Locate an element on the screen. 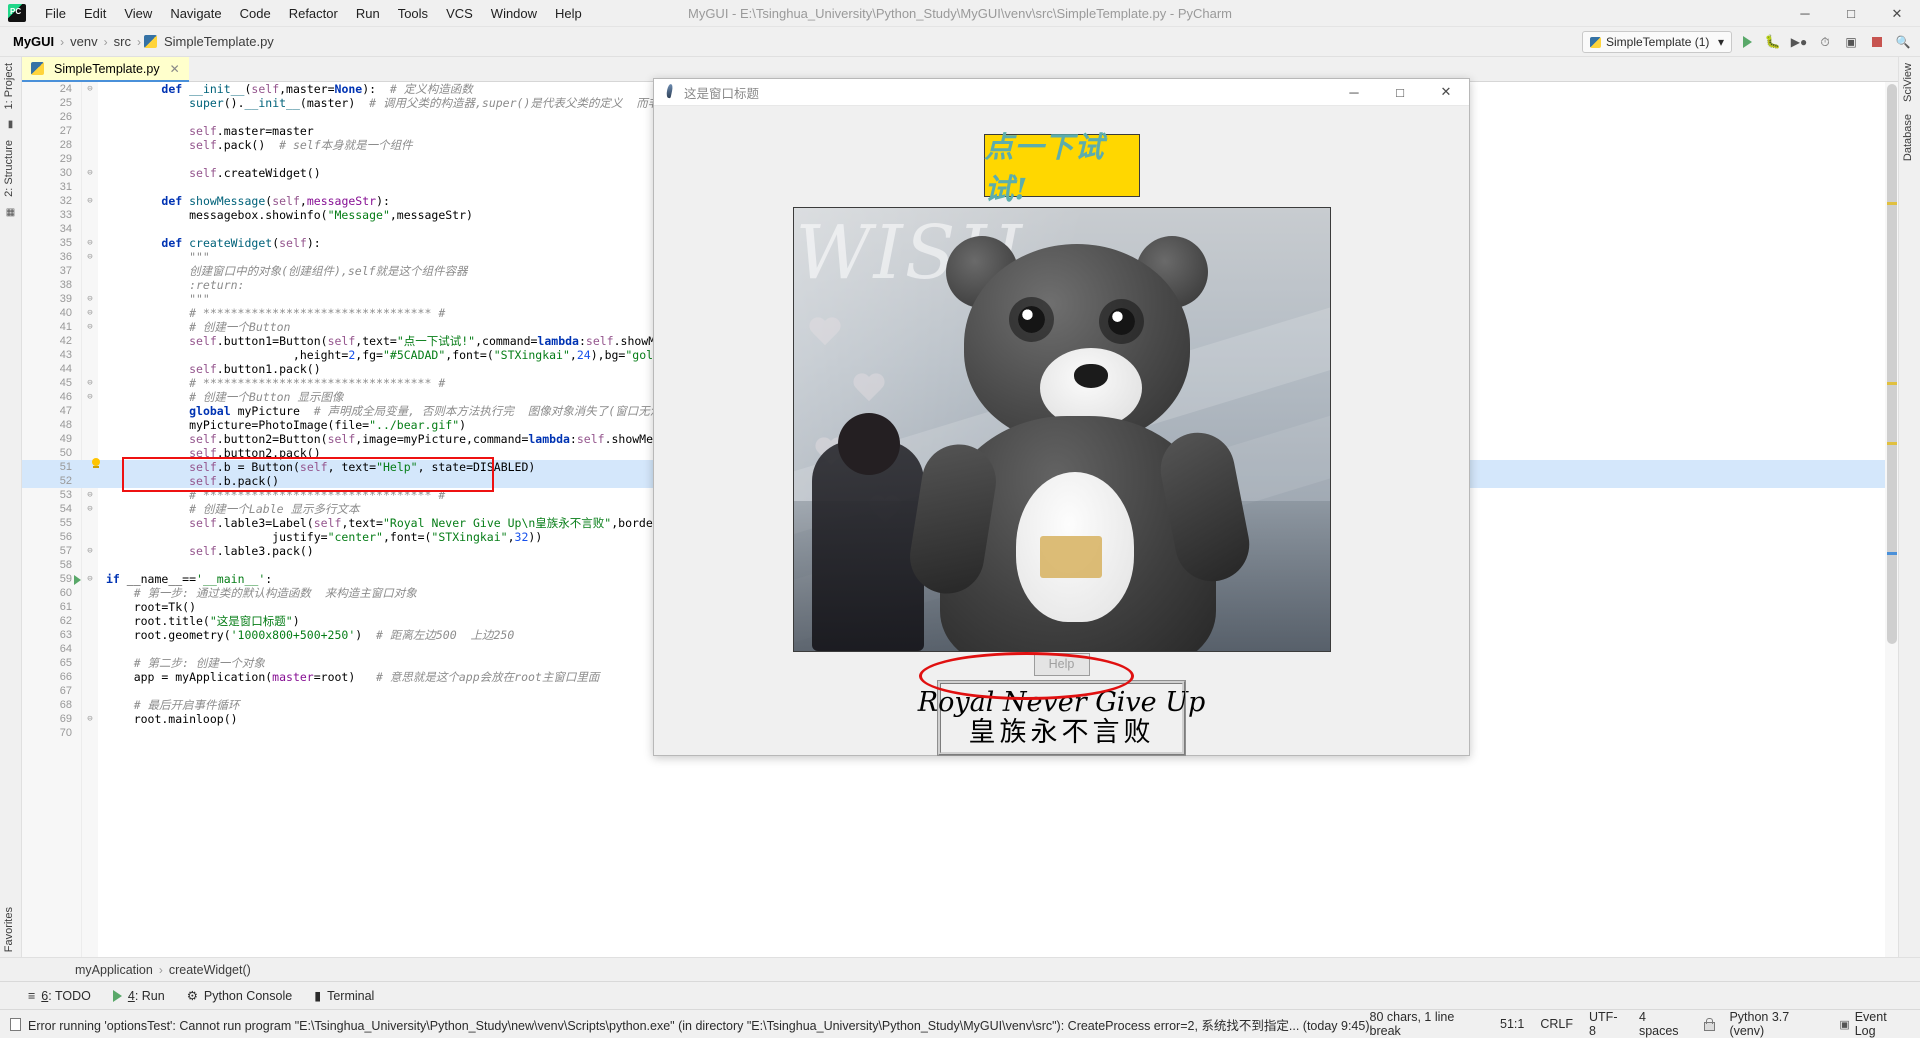 Image resolution: width=1920 pixels, height=1038 pixels. status-encoding: UTF-8 is located at coordinates (1606, 1024).